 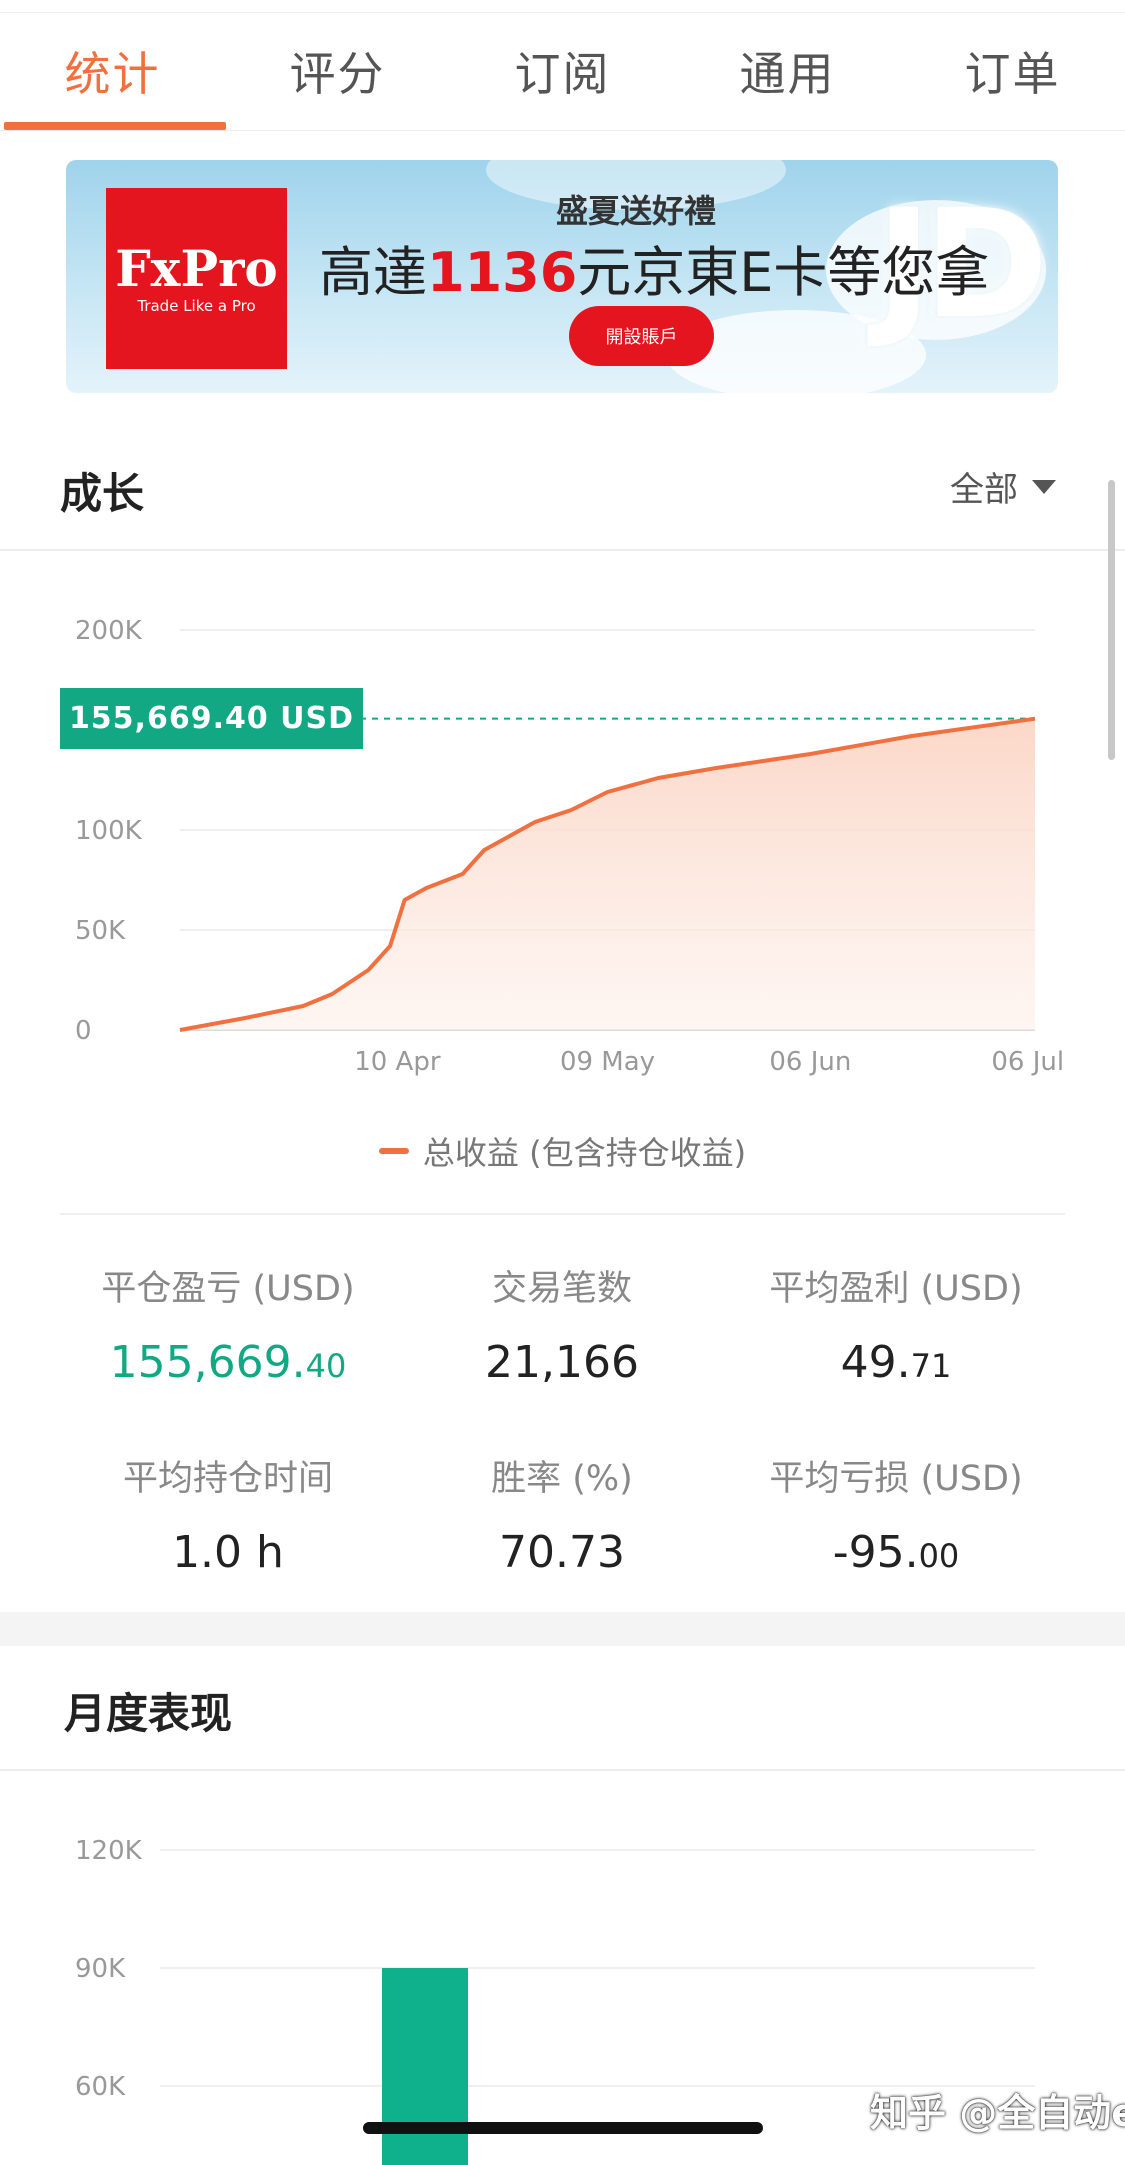 I want to click on stat-value: 70.73, so click(x=562, y=1552).